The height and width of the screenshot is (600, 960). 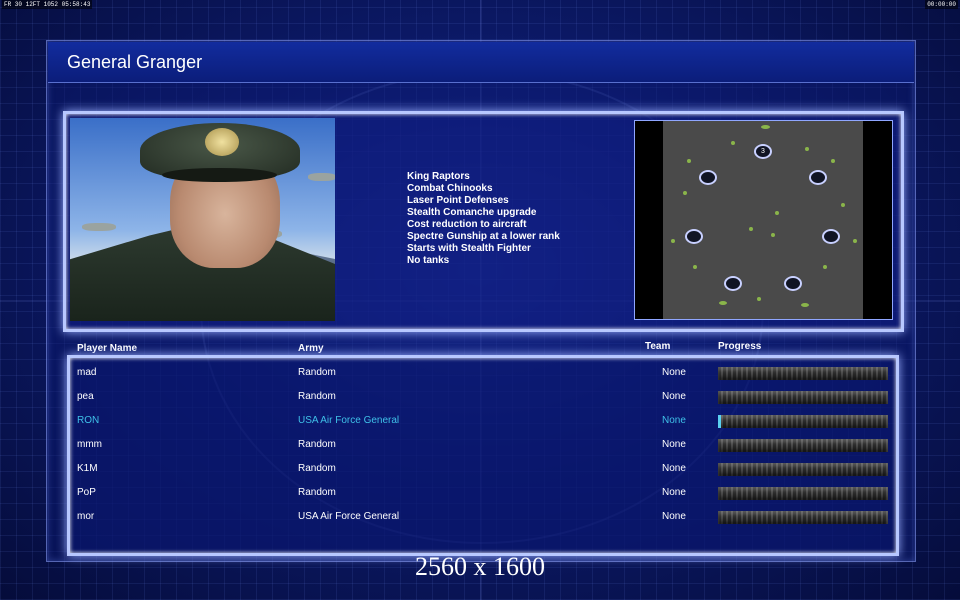 What do you see at coordinates (219, 175) in the screenshot?
I see `portrait-cap-brim` at bounding box center [219, 175].